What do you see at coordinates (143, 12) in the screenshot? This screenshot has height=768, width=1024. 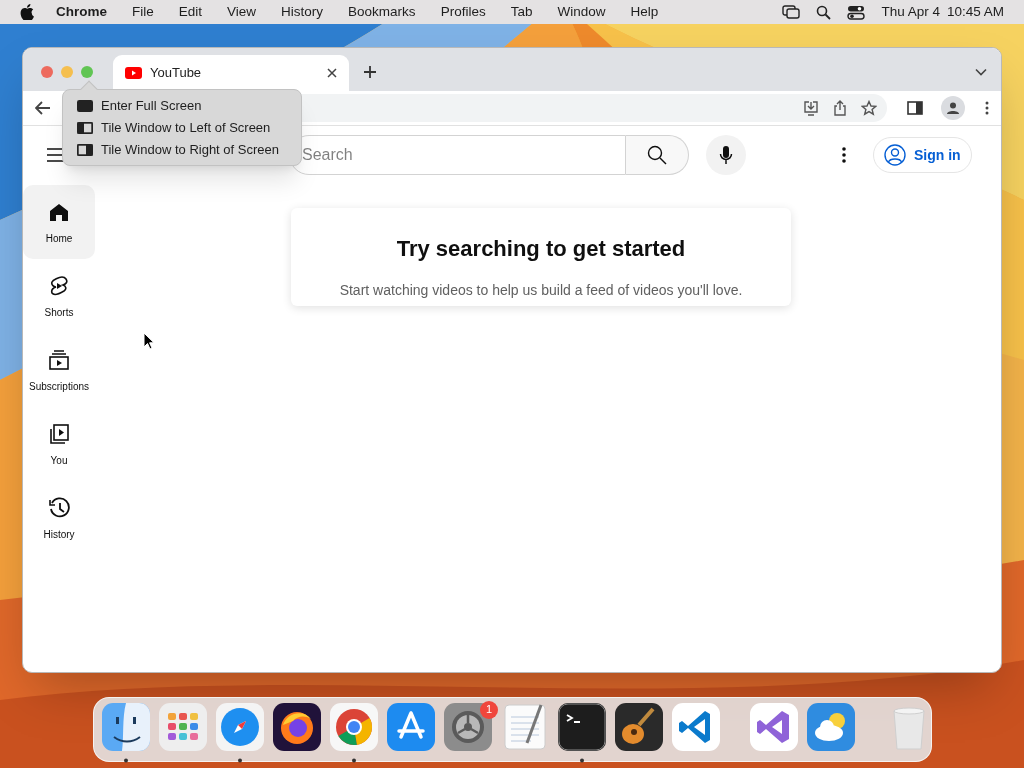 I see `menu-item: File` at bounding box center [143, 12].